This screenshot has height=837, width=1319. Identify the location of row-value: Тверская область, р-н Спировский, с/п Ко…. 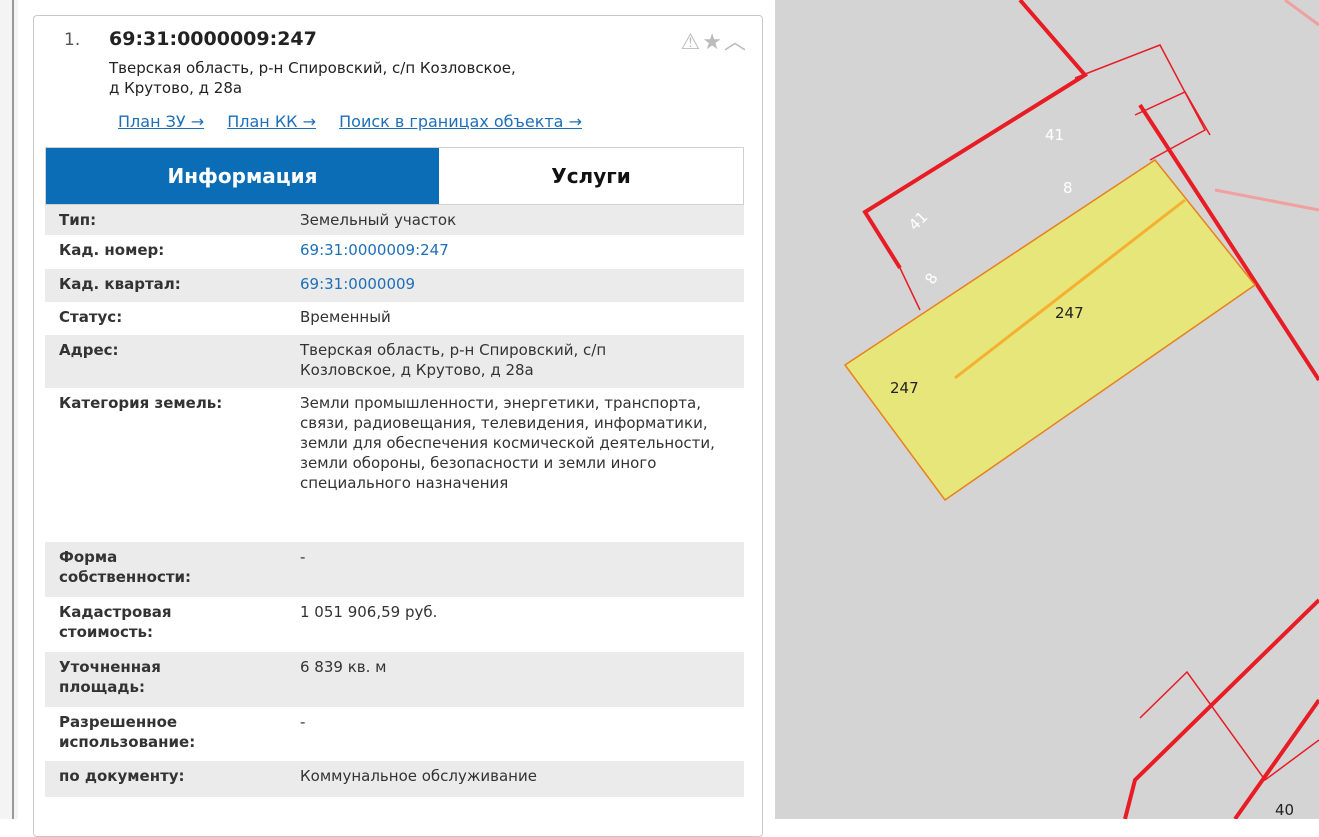
(453, 360).